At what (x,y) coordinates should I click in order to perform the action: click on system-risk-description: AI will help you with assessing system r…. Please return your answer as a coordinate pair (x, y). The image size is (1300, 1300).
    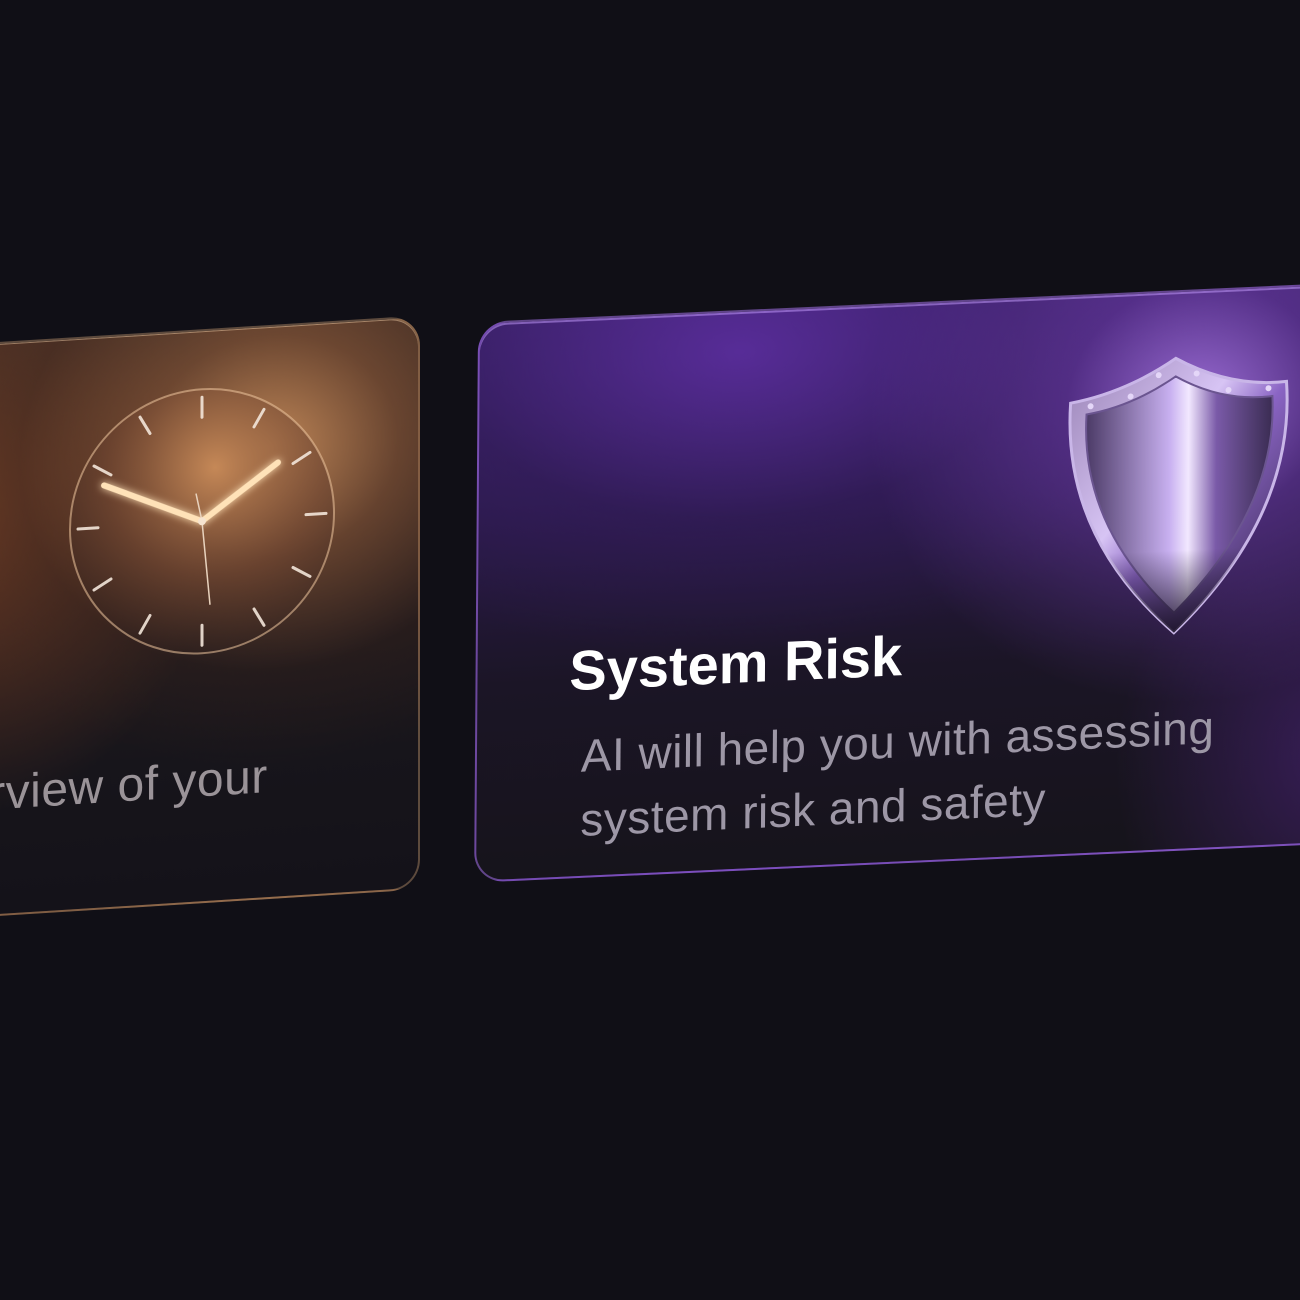
    Looking at the image, I should click on (897, 773).